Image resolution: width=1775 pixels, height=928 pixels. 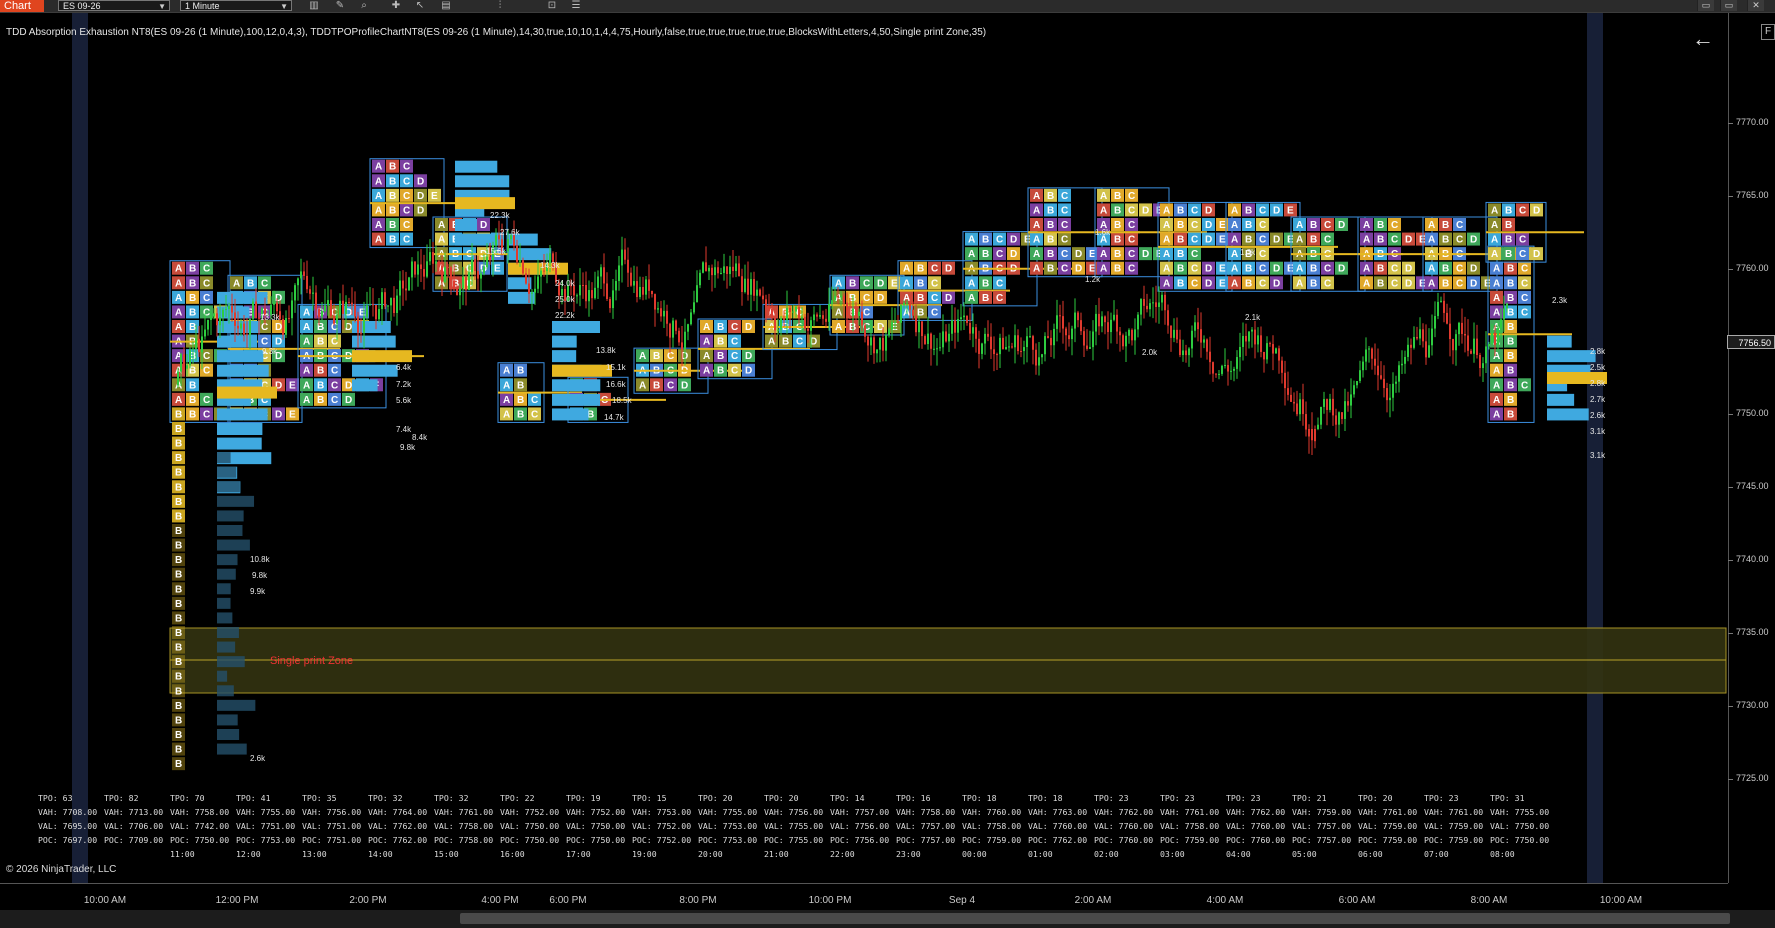 What do you see at coordinates (500, 5) in the screenshot?
I see `indicators-icon: ⫶` at bounding box center [500, 5].